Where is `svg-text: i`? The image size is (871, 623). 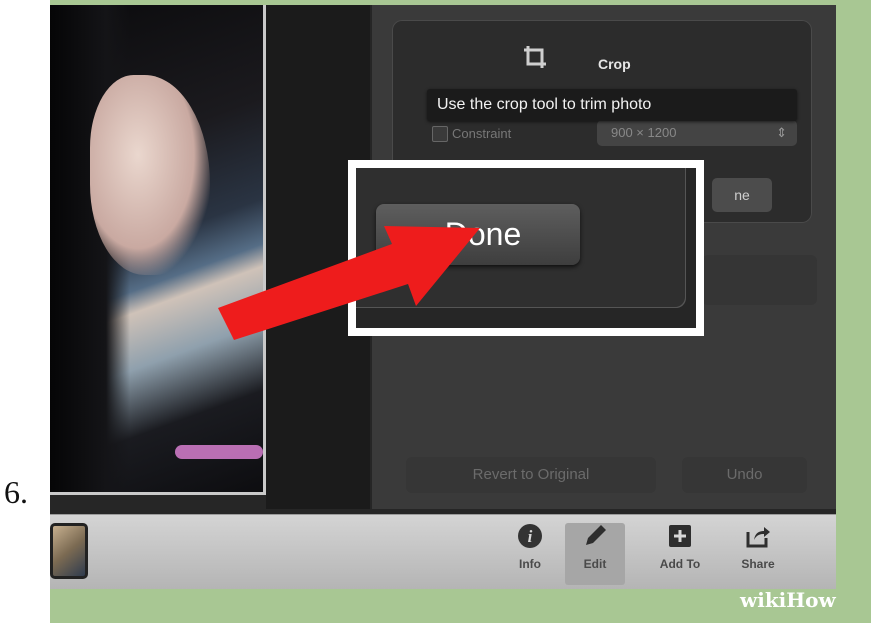 svg-text: i is located at coordinates (530, 536).